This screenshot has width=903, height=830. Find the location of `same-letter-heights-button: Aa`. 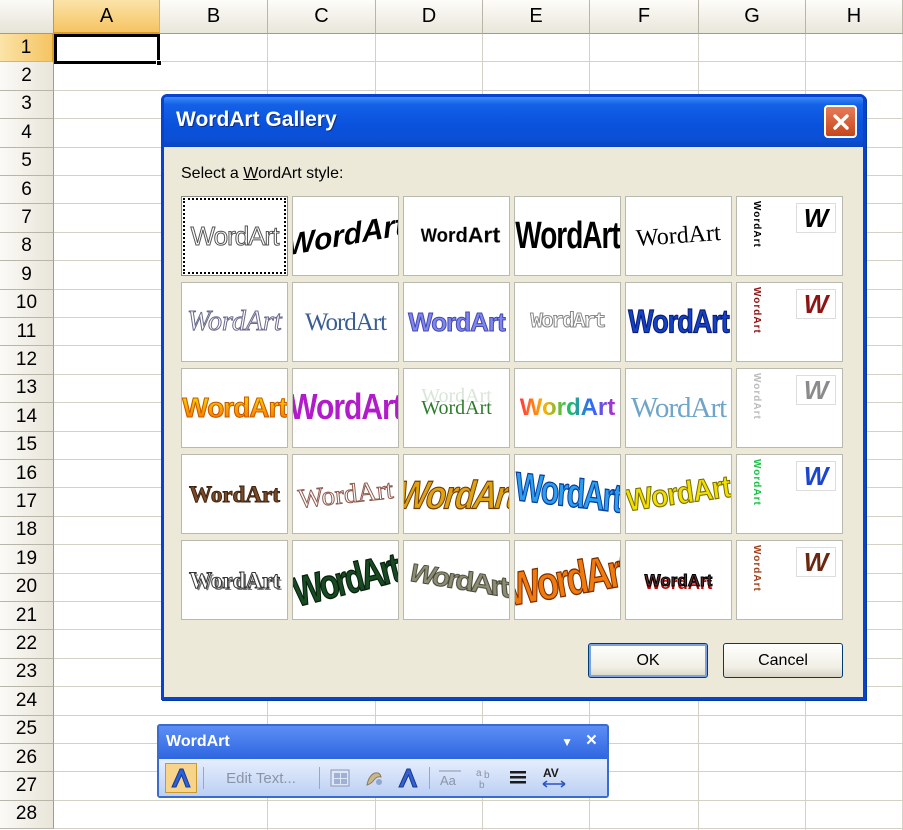

same-letter-heights-button: Aa is located at coordinates (450, 778).